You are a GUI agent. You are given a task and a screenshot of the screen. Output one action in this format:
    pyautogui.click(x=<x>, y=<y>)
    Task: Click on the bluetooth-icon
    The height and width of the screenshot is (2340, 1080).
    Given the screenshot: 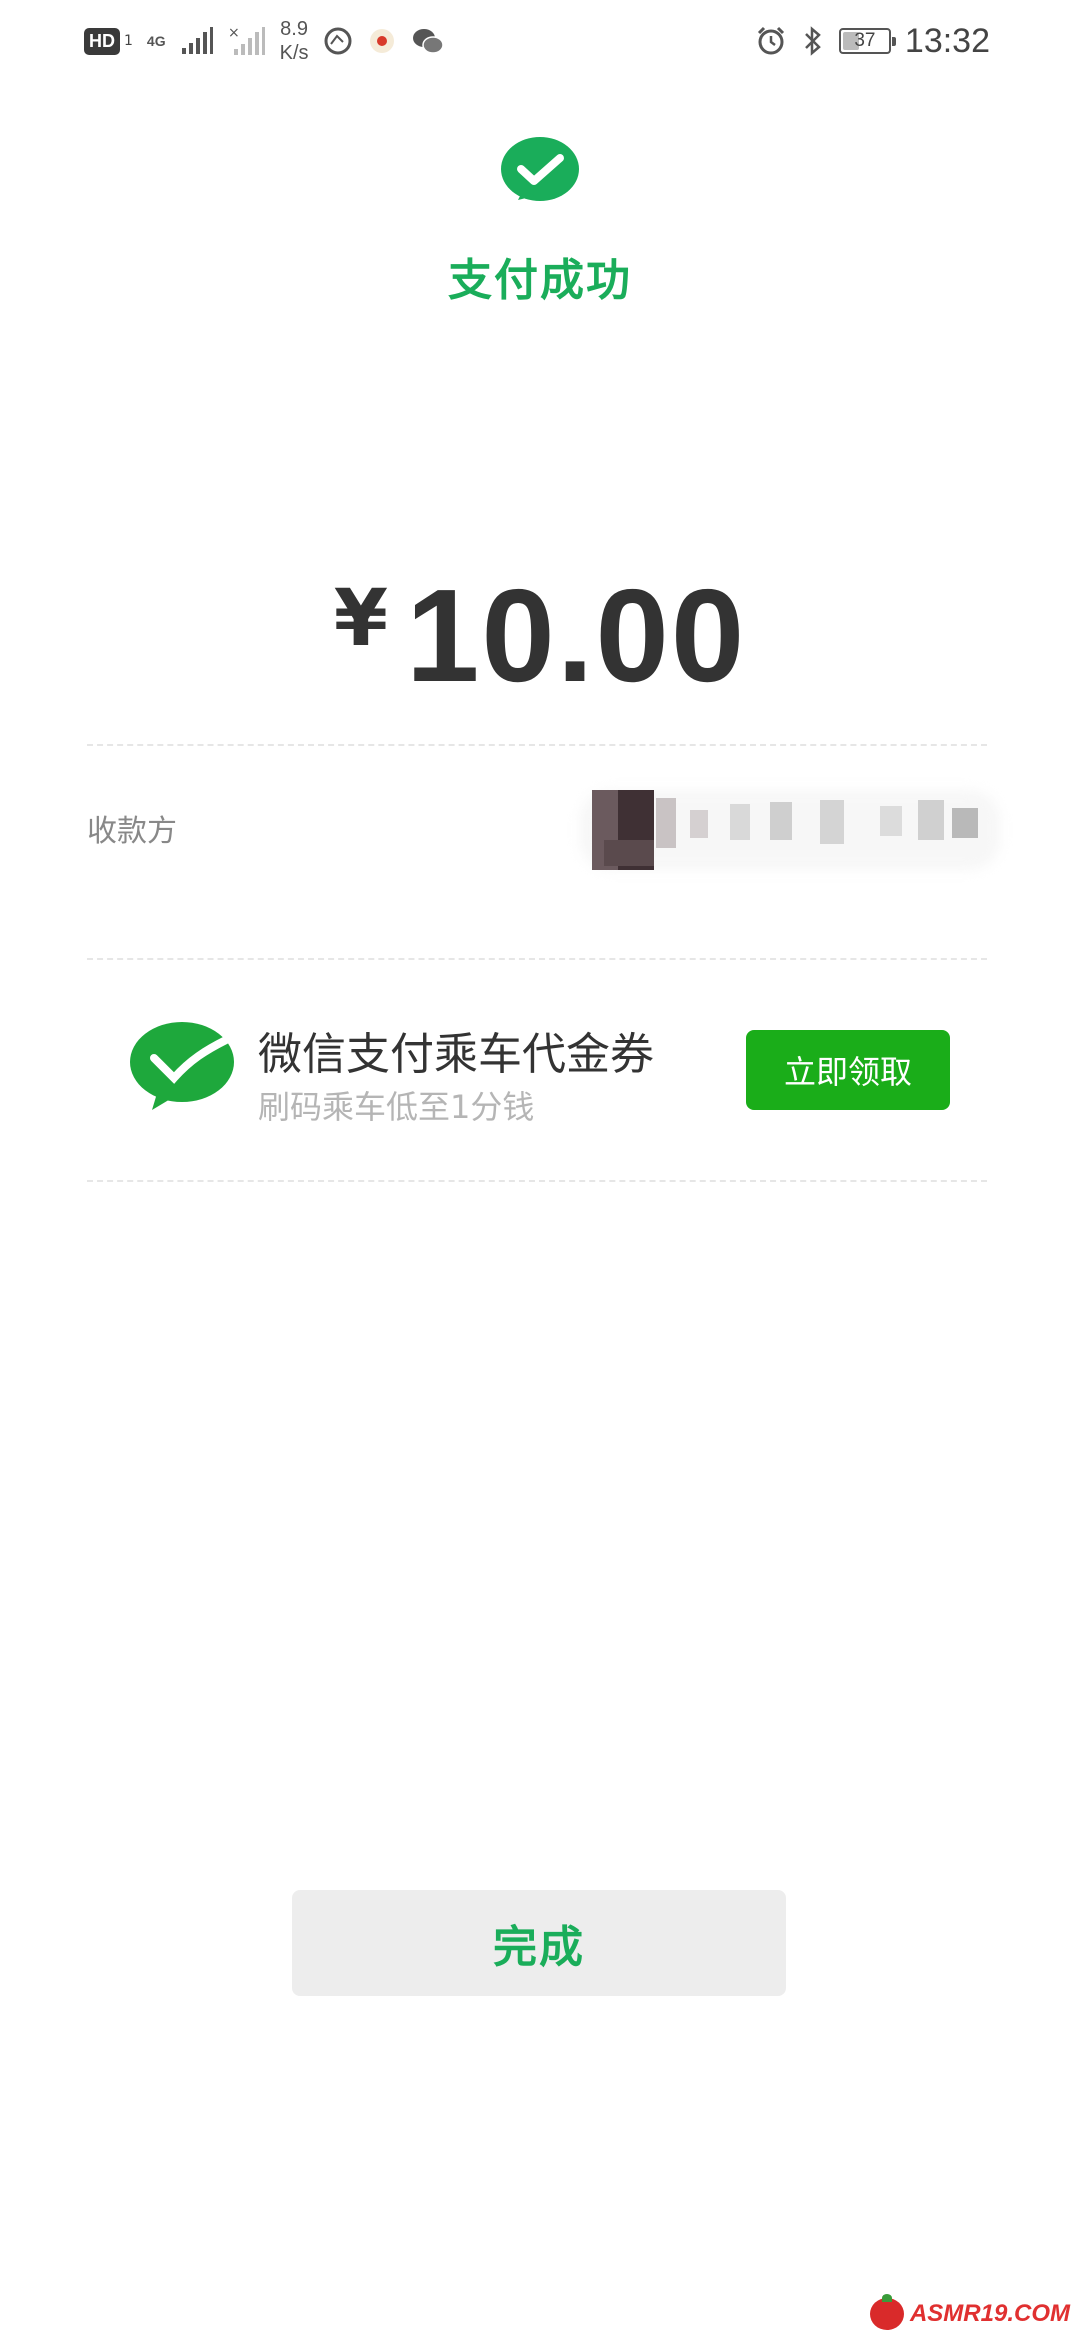 What is the action you would take?
    pyautogui.click(x=813, y=41)
    